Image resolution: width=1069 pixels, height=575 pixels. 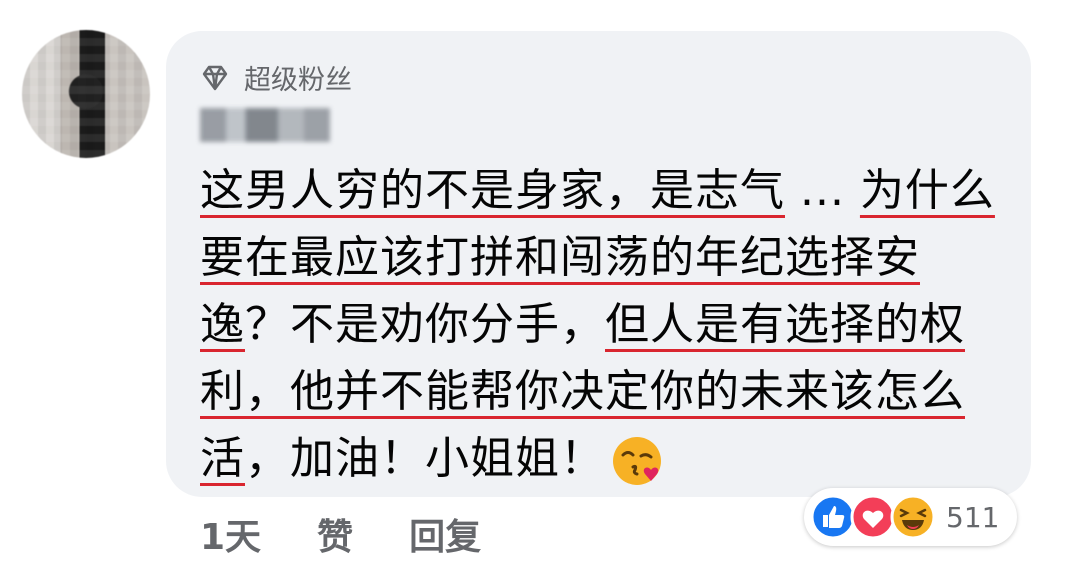 I want to click on reaction-count: 511, so click(x=973, y=517).